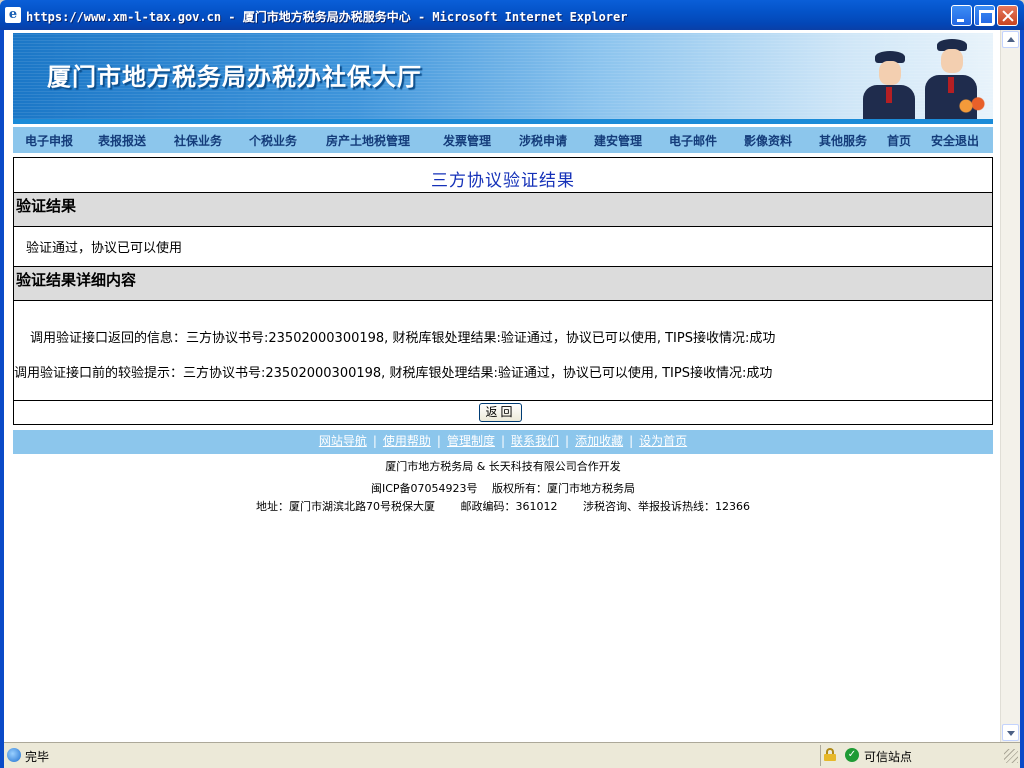 The width and height of the screenshot is (1024, 768). What do you see at coordinates (1022, 399) in the screenshot?
I see `window-frame-right` at bounding box center [1022, 399].